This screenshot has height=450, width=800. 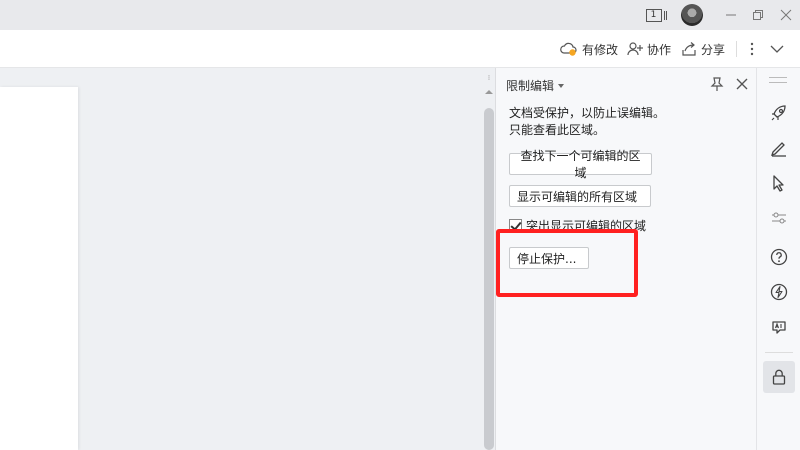 What do you see at coordinates (400, 49) in the screenshot?
I see `document-toolbar: 有修改 协作 分享` at bounding box center [400, 49].